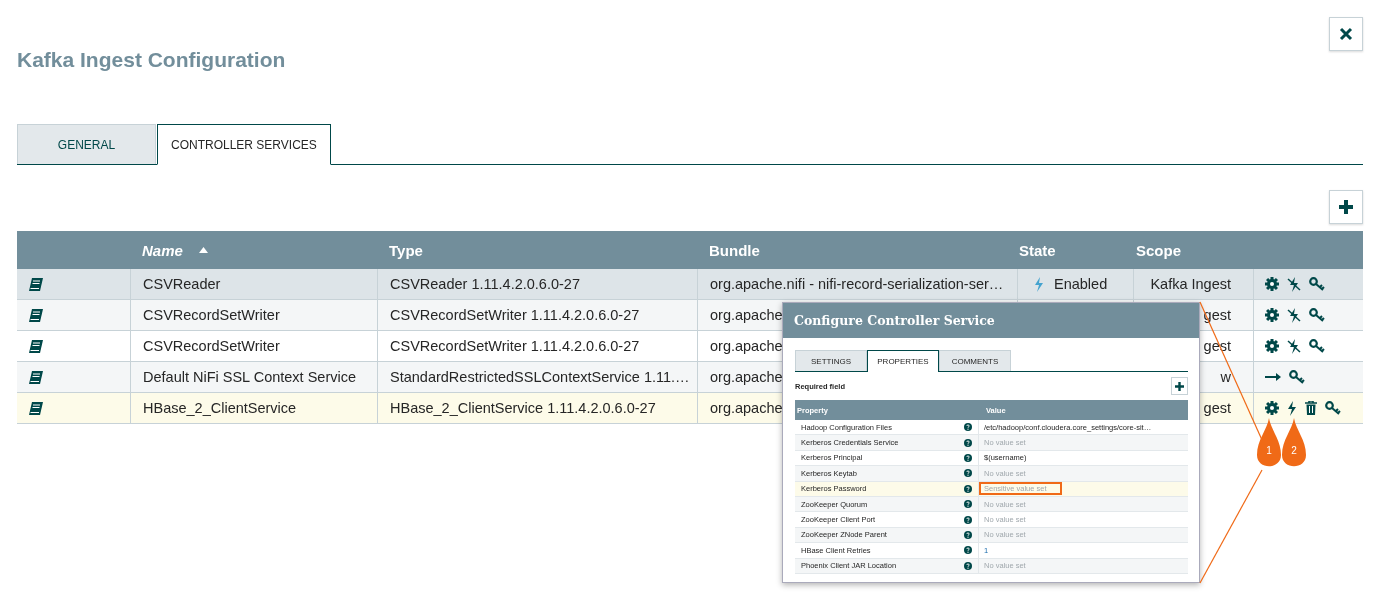 This screenshot has width=1381, height=602. What do you see at coordinates (1311, 408) in the screenshot?
I see `trash-icon` at bounding box center [1311, 408].